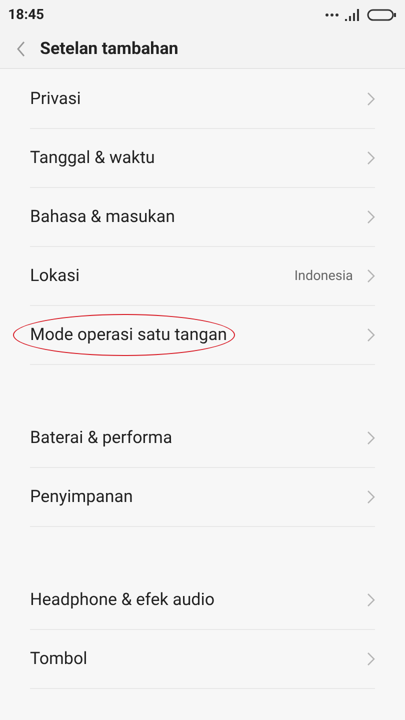 Image resolution: width=405 pixels, height=720 pixels. I want to click on row-value: Indonesia, so click(323, 276).